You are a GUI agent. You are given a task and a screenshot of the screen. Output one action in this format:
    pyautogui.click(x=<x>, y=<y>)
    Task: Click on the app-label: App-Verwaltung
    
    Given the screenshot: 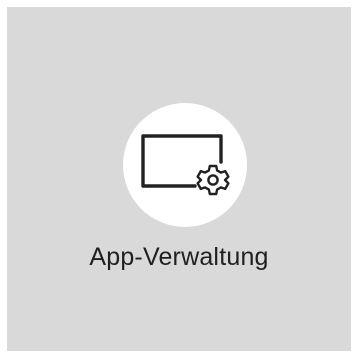 What is the action you would take?
    pyautogui.click(x=179, y=257)
    